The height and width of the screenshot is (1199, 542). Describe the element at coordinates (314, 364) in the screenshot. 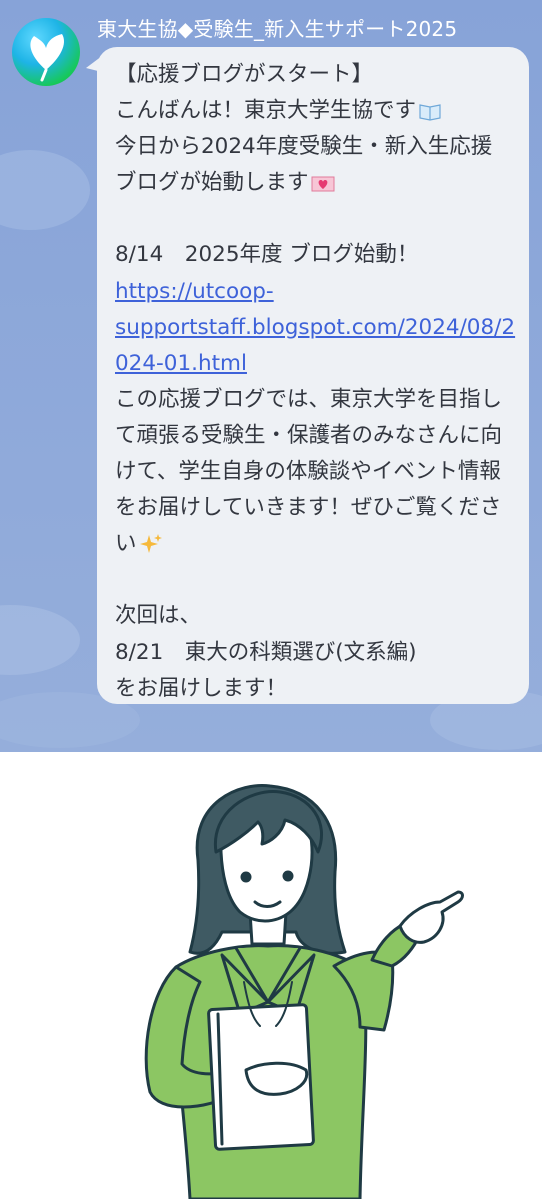

I see `blog-link: 024-01.html` at that location.